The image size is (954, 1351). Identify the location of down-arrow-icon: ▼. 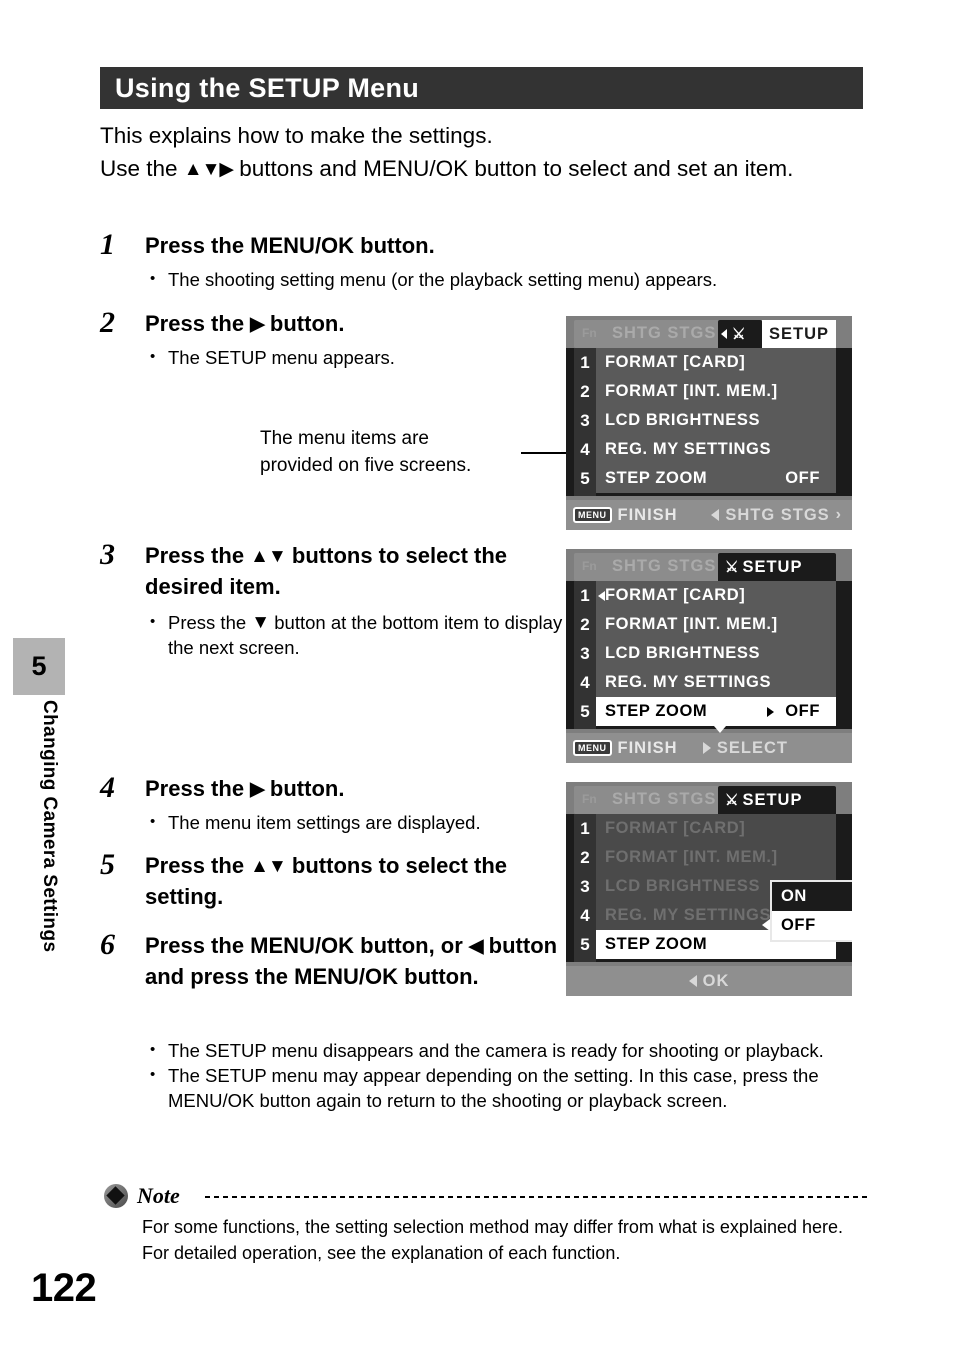
(260, 622).